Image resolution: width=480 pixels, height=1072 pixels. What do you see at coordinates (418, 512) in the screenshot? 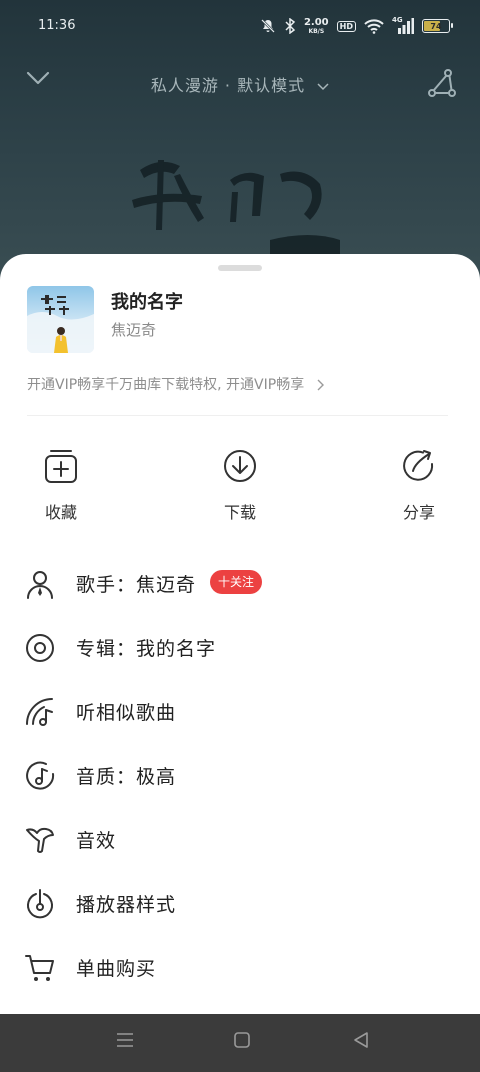
I see `share-label: 分享` at bounding box center [418, 512].